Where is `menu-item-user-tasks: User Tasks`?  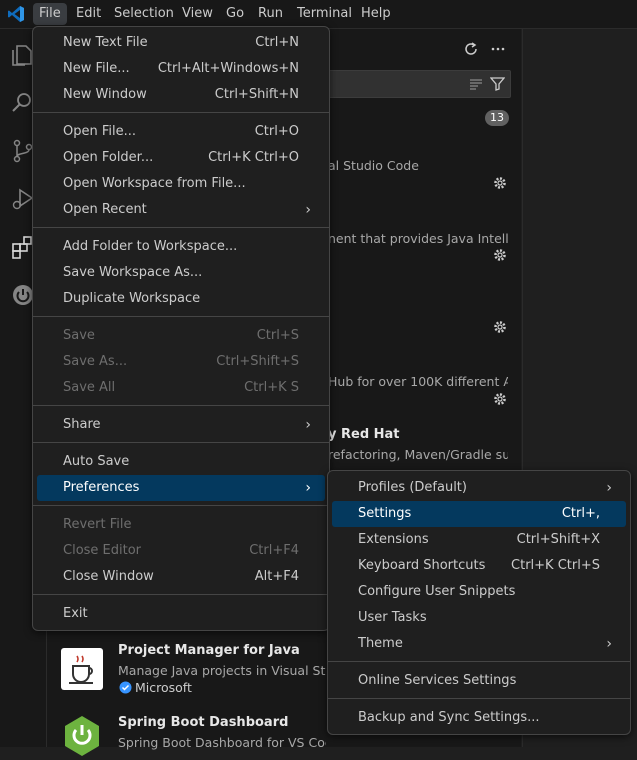 menu-item-user-tasks: User Tasks is located at coordinates (479, 618).